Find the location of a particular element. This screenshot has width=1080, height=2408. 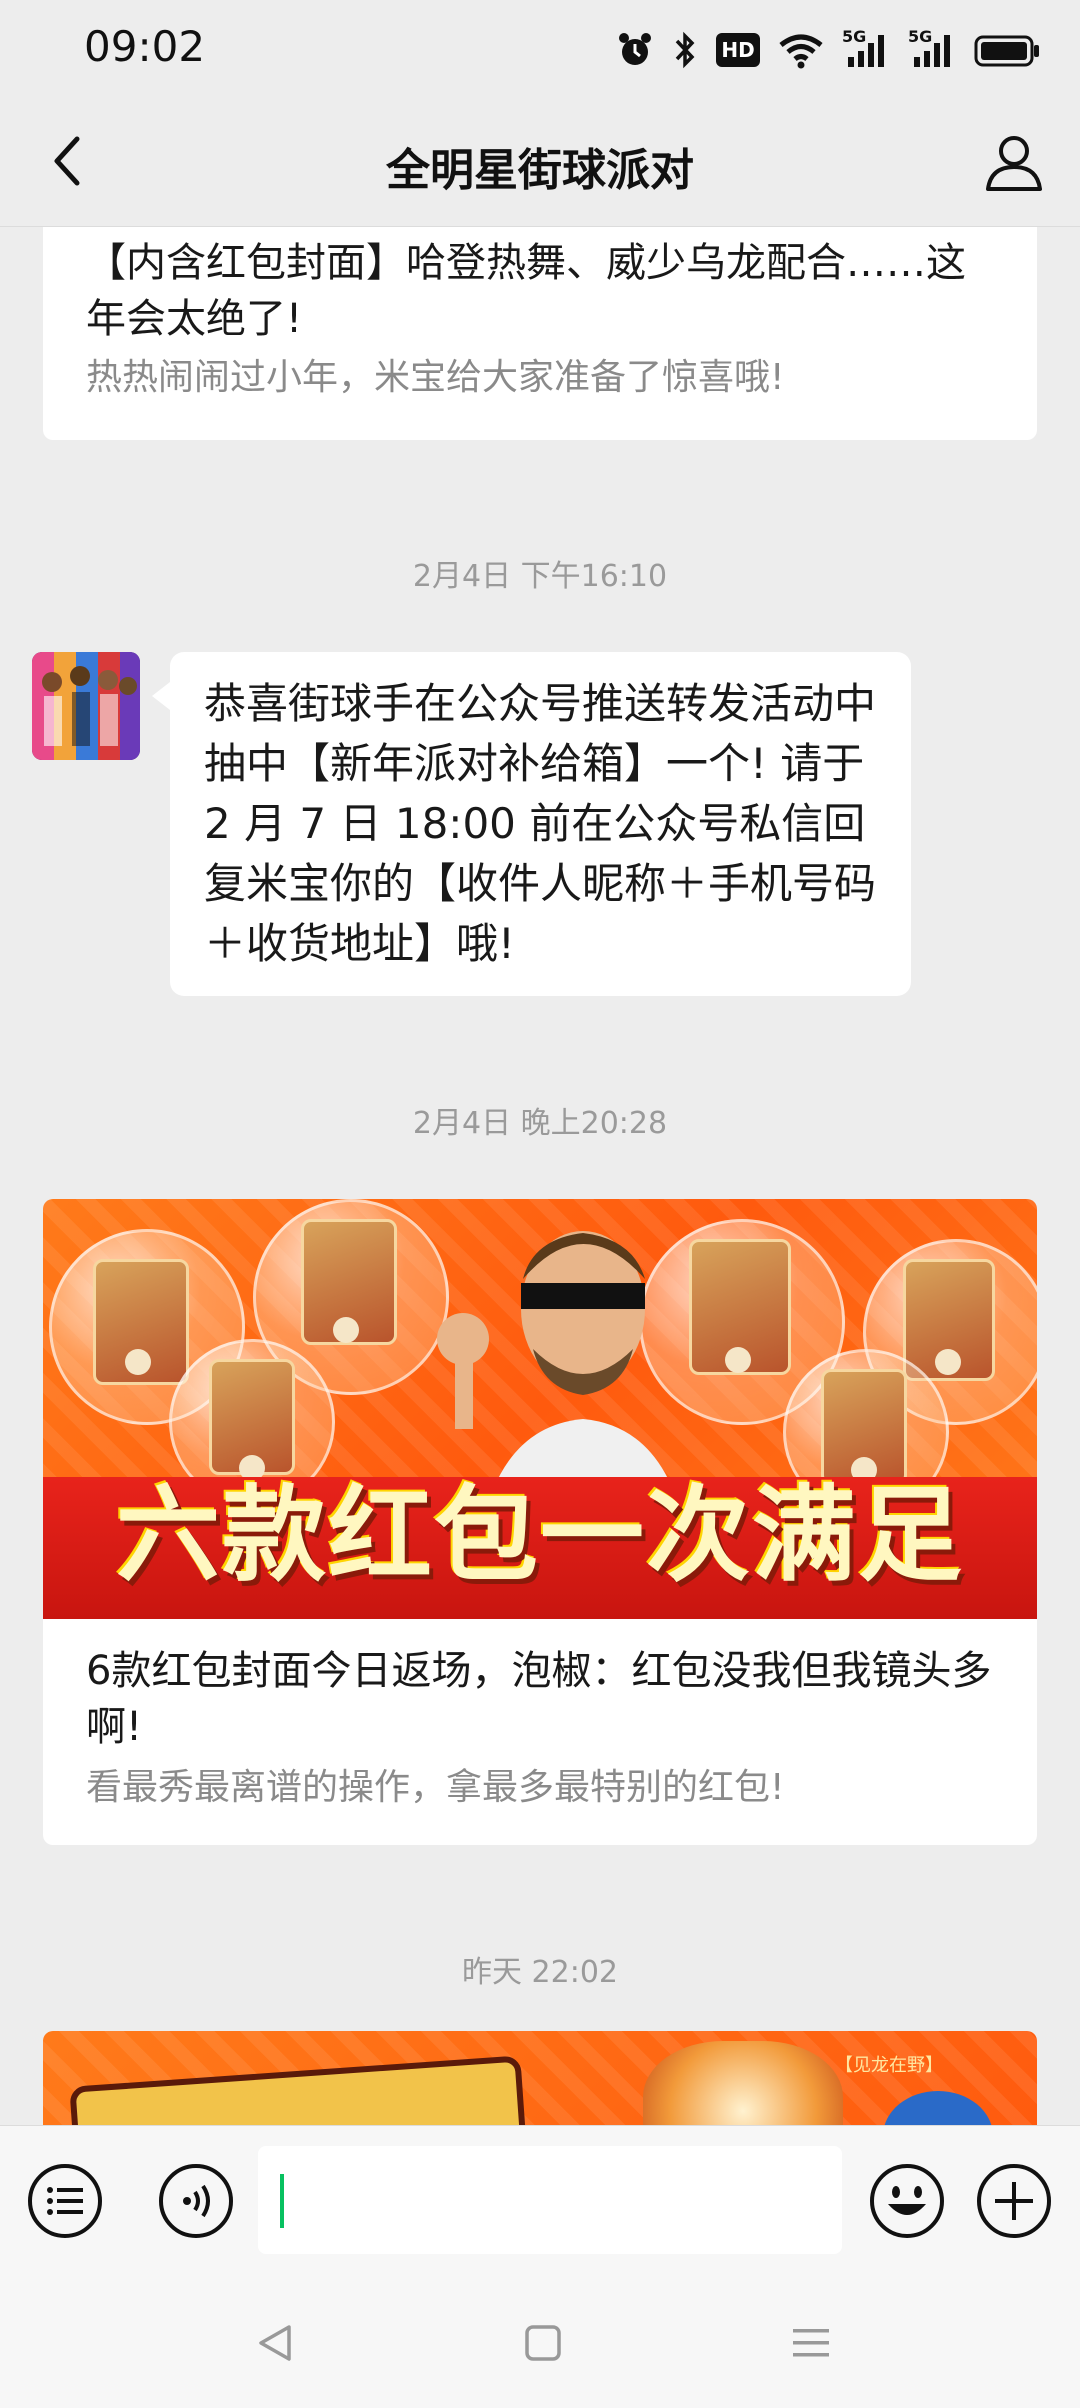

timestamp: 2月4日 下午16:10 is located at coordinates (540, 576).